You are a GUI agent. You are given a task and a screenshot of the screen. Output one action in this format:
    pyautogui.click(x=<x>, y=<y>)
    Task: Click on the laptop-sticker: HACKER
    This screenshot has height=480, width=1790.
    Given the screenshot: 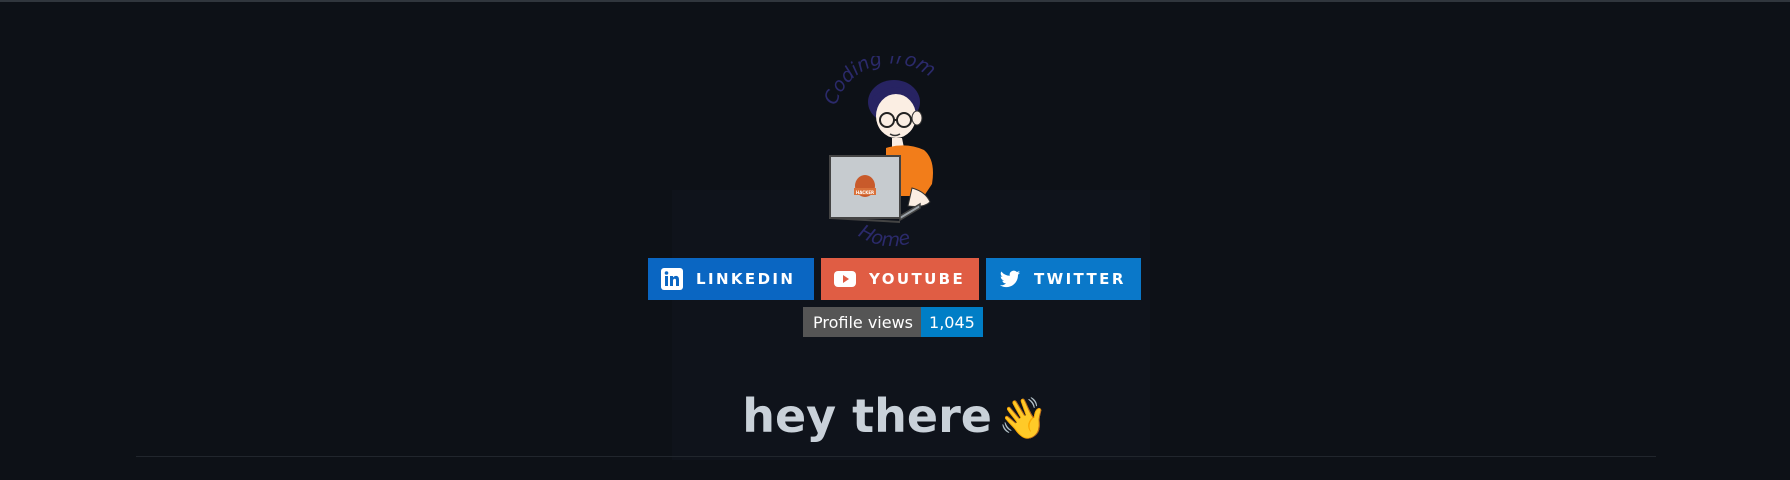 What is the action you would take?
    pyautogui.click(x=865, y=192)
    